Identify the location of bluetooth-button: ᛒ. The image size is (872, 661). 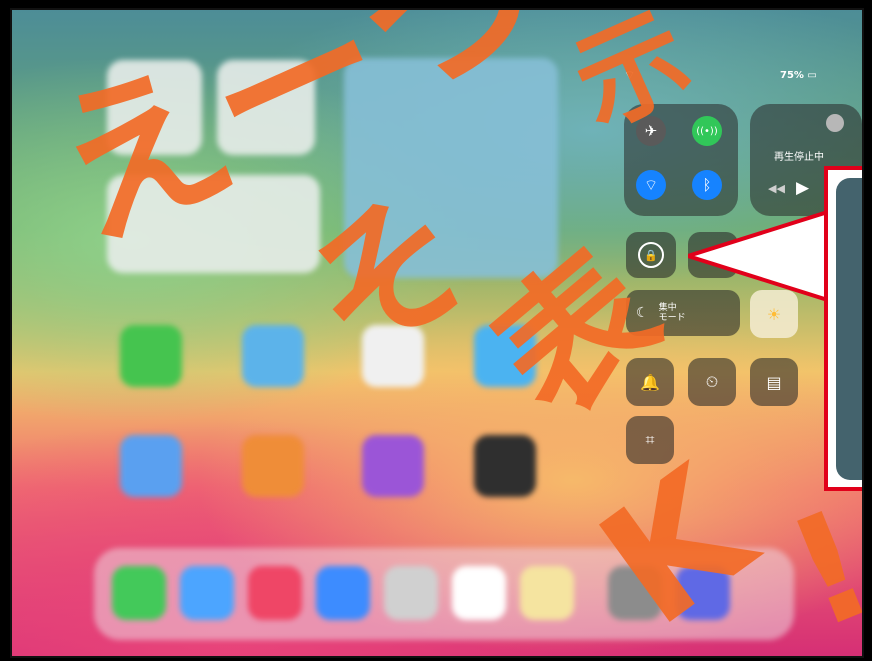
(707, 185).